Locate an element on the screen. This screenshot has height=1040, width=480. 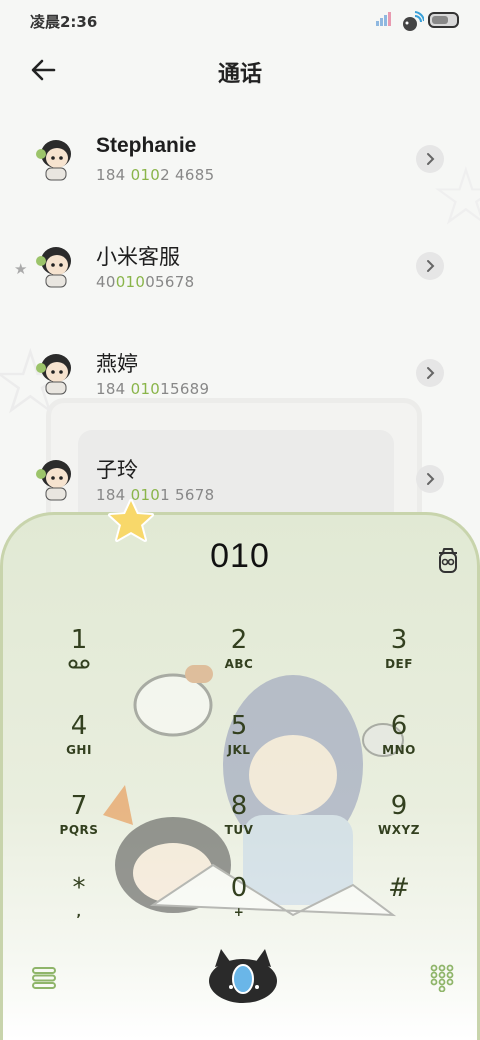
page-title: 通话 is located at coordinates (239, 74).